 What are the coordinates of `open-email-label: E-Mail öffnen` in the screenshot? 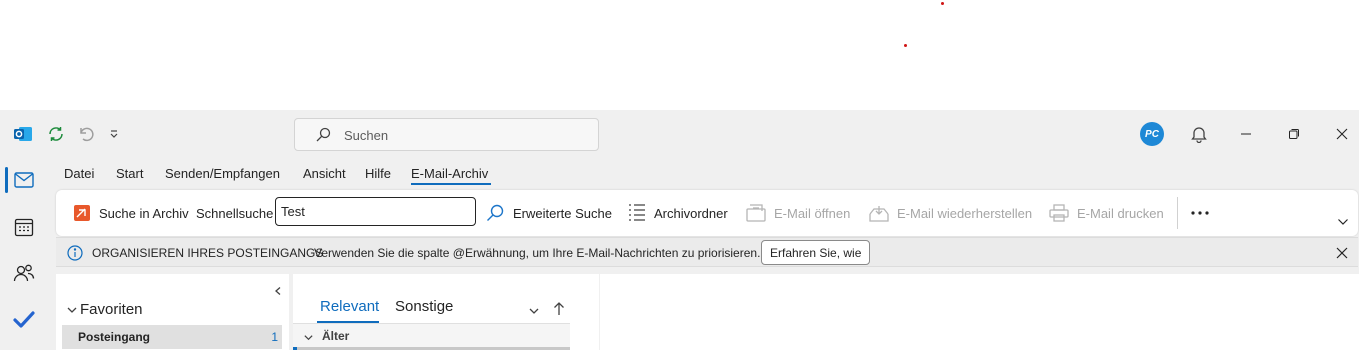 It's located at (812, 213).